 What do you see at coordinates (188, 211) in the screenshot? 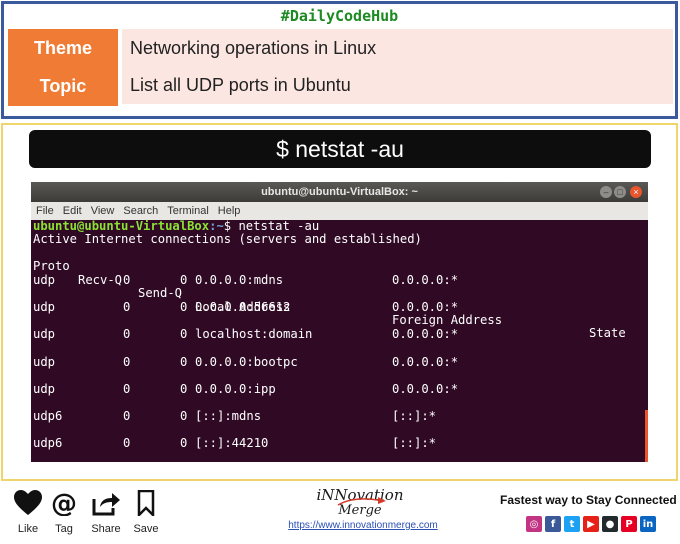
I see `menu-terminal: Terminal` at bounding box center [188, 211].